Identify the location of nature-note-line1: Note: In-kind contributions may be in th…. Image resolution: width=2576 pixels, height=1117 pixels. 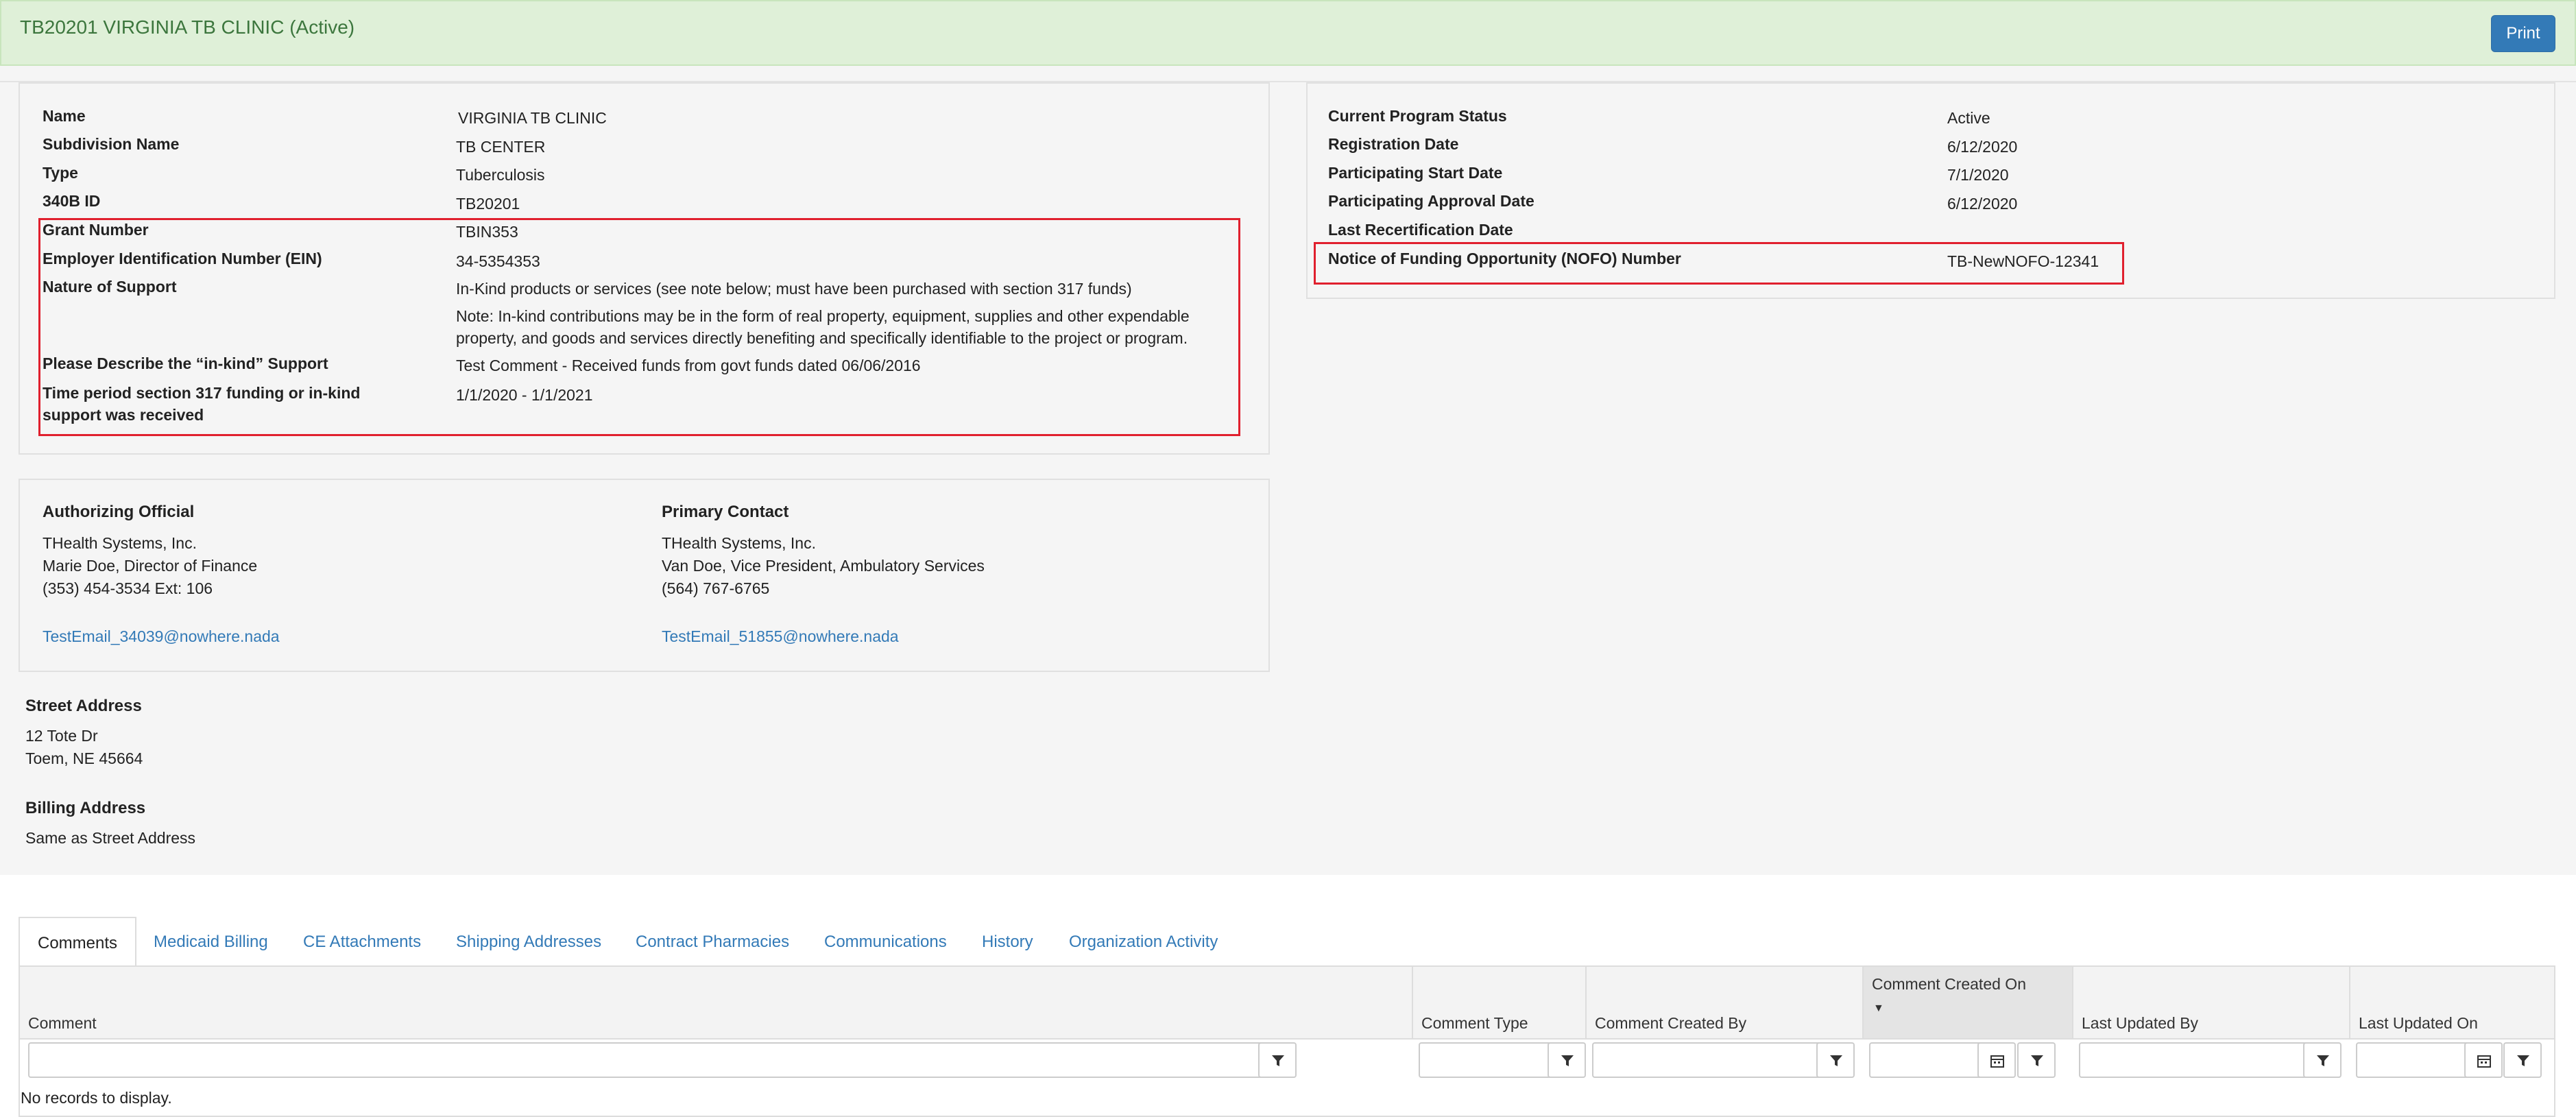
(823, 316).